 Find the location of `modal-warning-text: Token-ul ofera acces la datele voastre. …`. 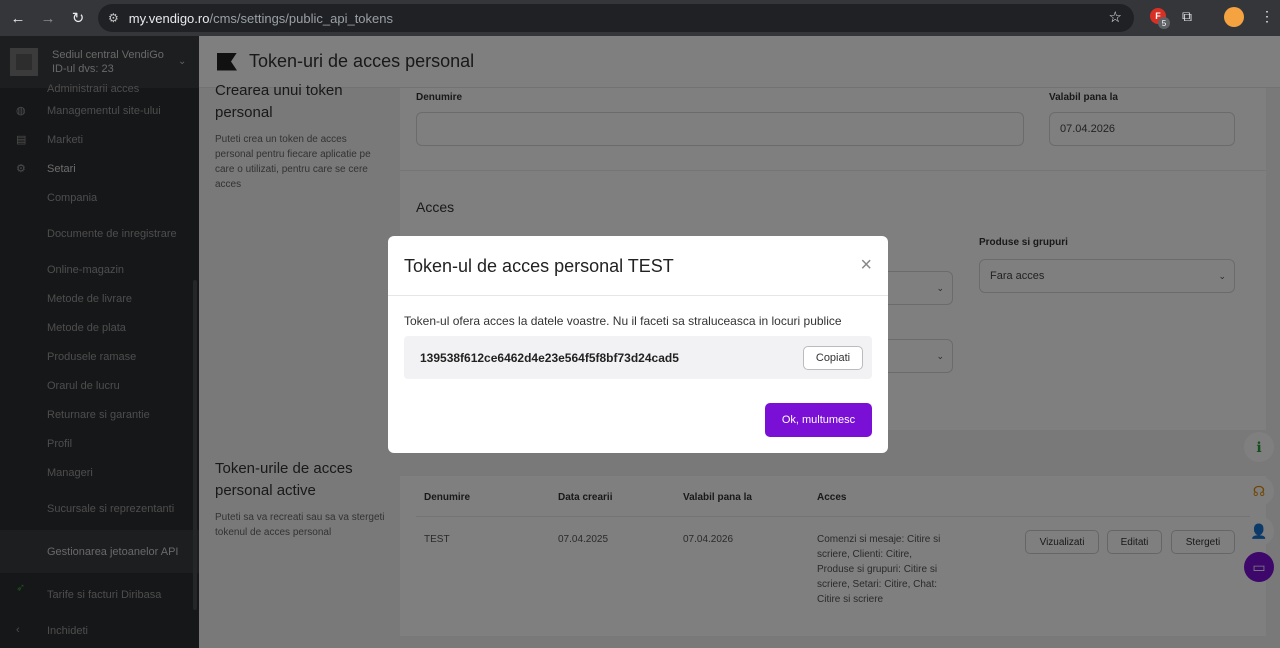

modal-warning-text: Token-ul ofera acces la datele voastre. … is located at coordinates (623, 321).